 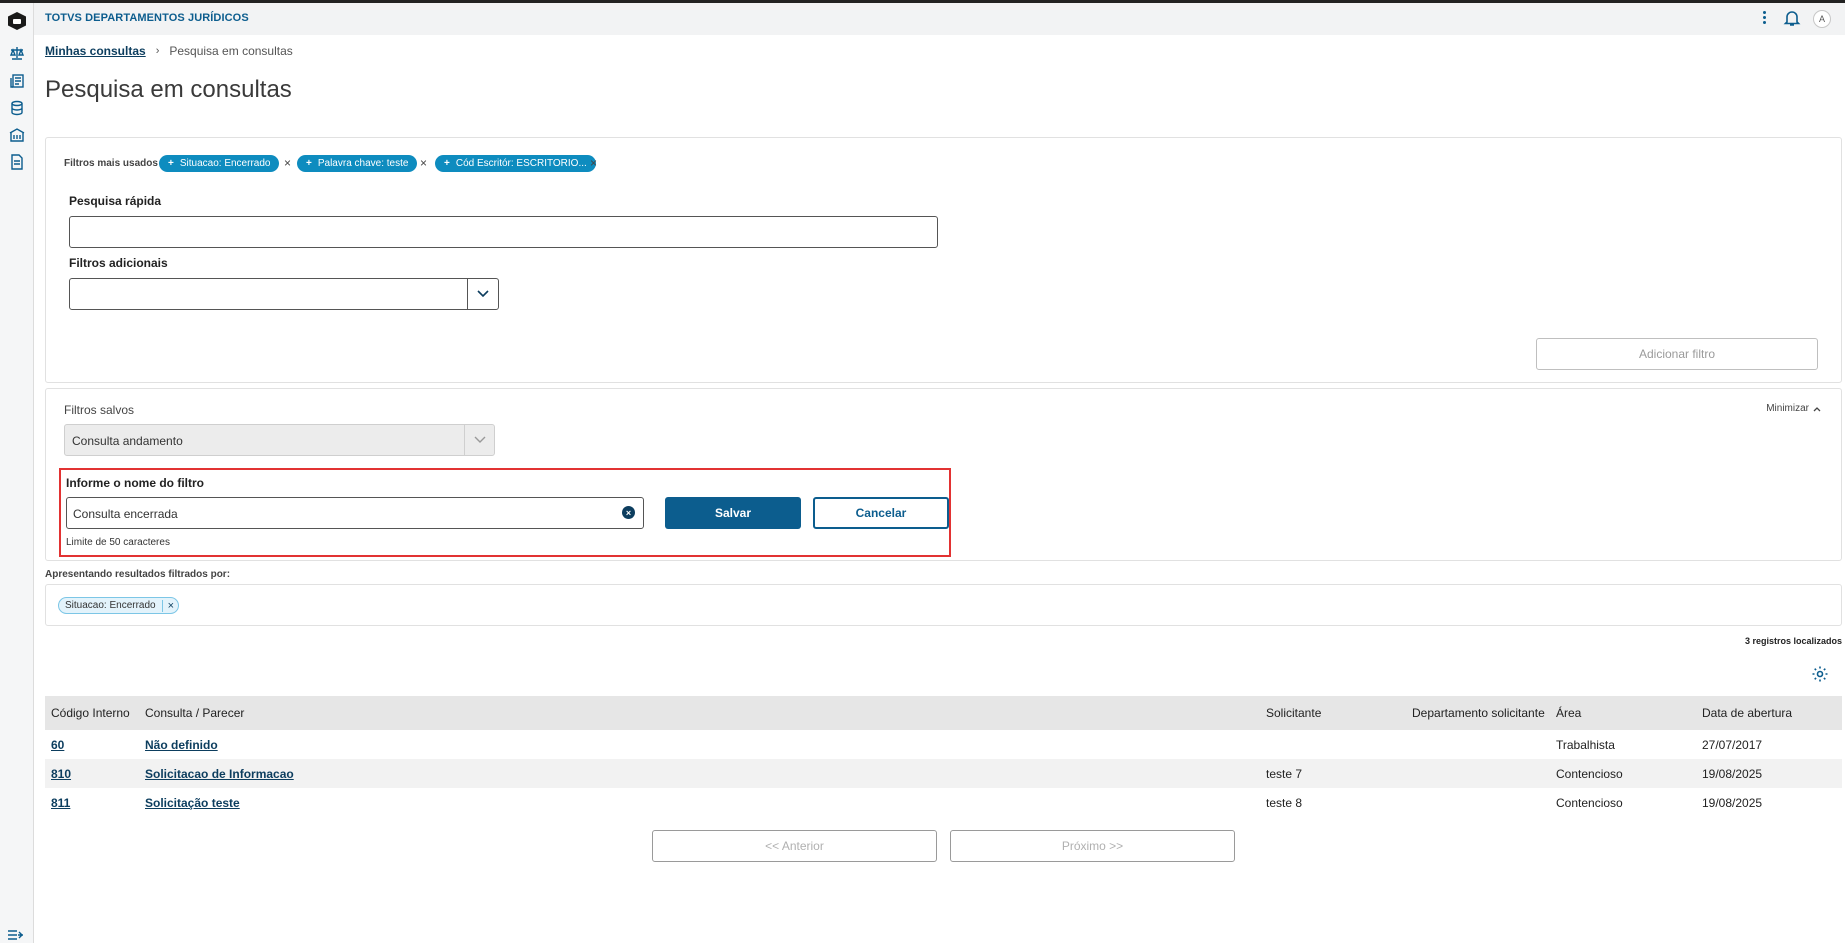 I want to click on minimize-button: Minimizar, so click(x=1793, y=408).